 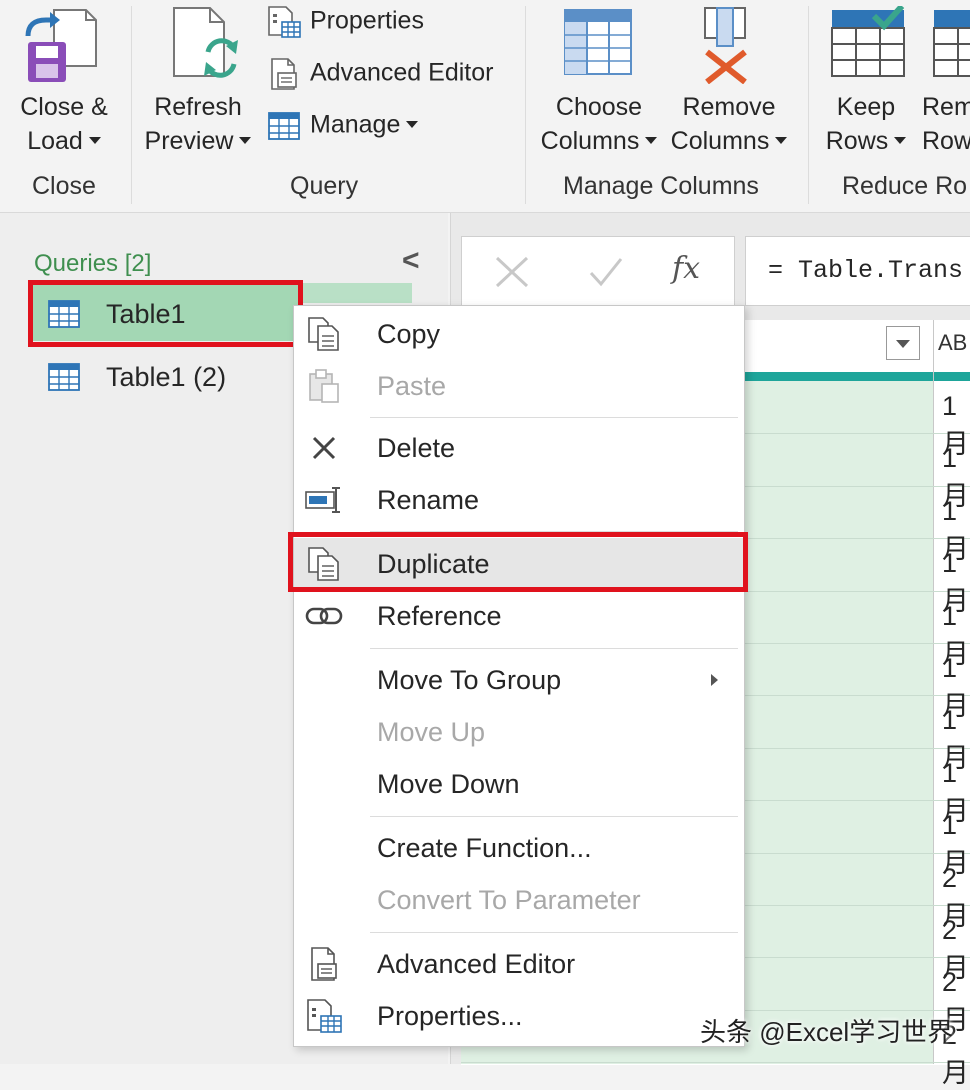 What do you see at coordinates (720, 141) in the screenshot?
I see `remove-columns-label-2: Columns` at bounding box center [720, 141].